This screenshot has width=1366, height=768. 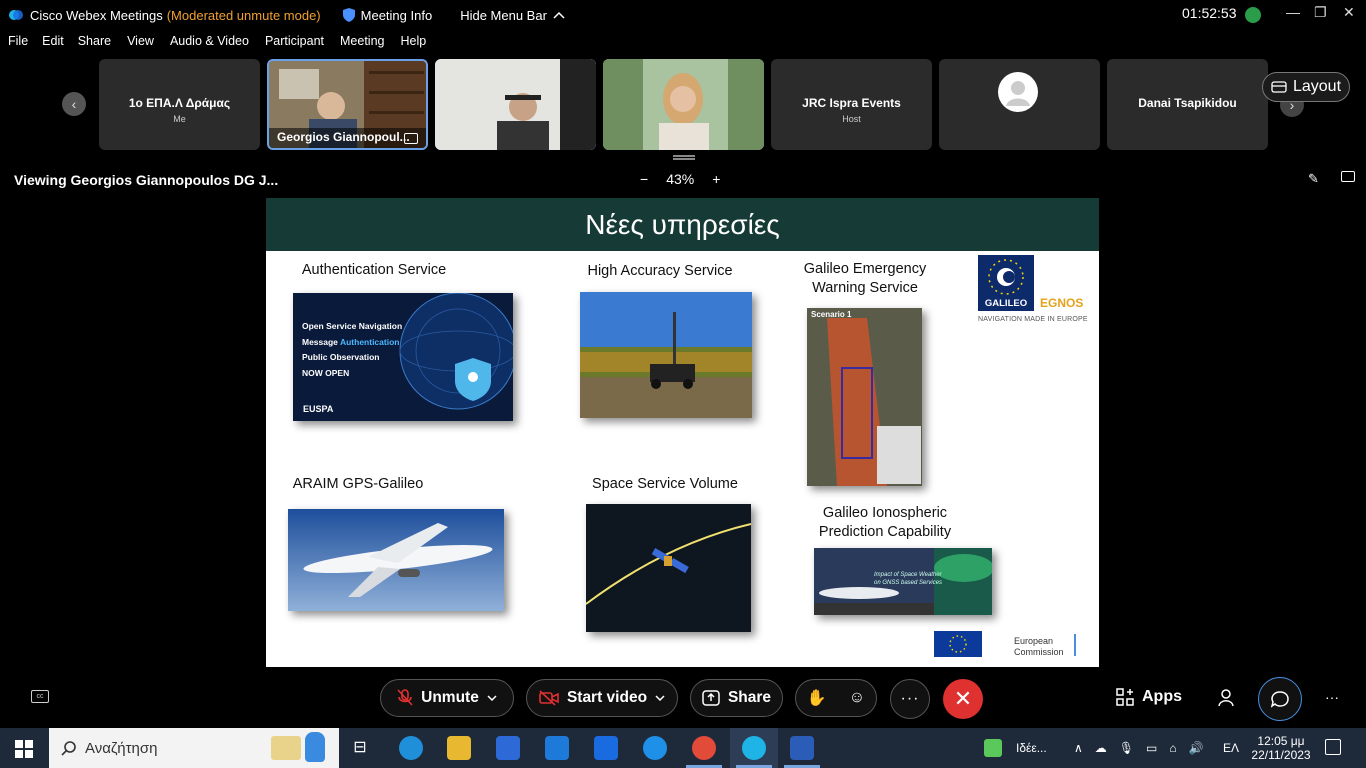 What do you see at coordinates (140, 44) in the screenshot?
I see `menu-view: View` at bounding box center [140, 44].